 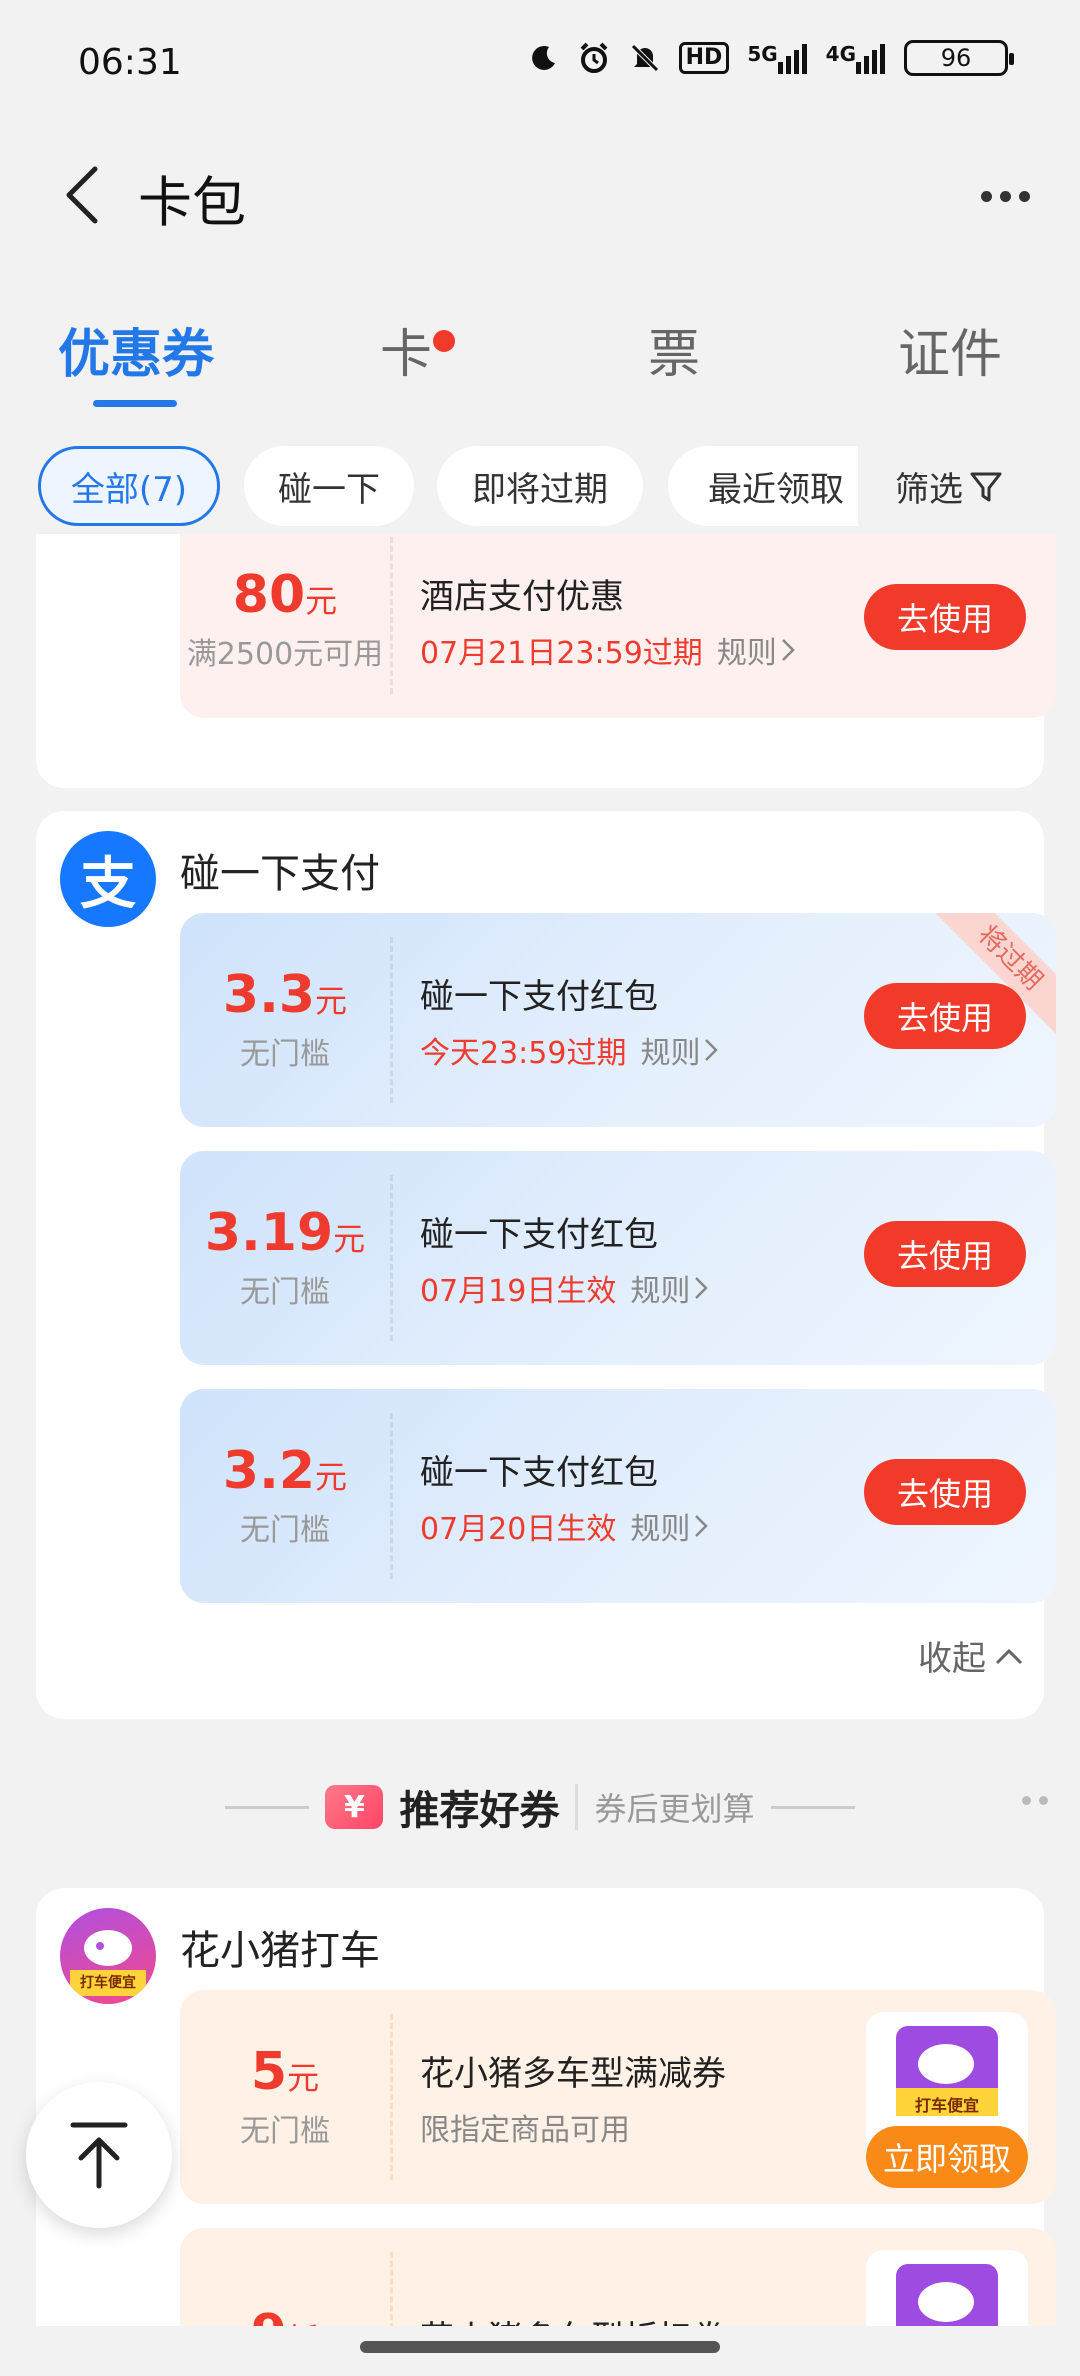 I want to click on coupon-expiry: 07月19日生效, so click(x=518, y=1291).